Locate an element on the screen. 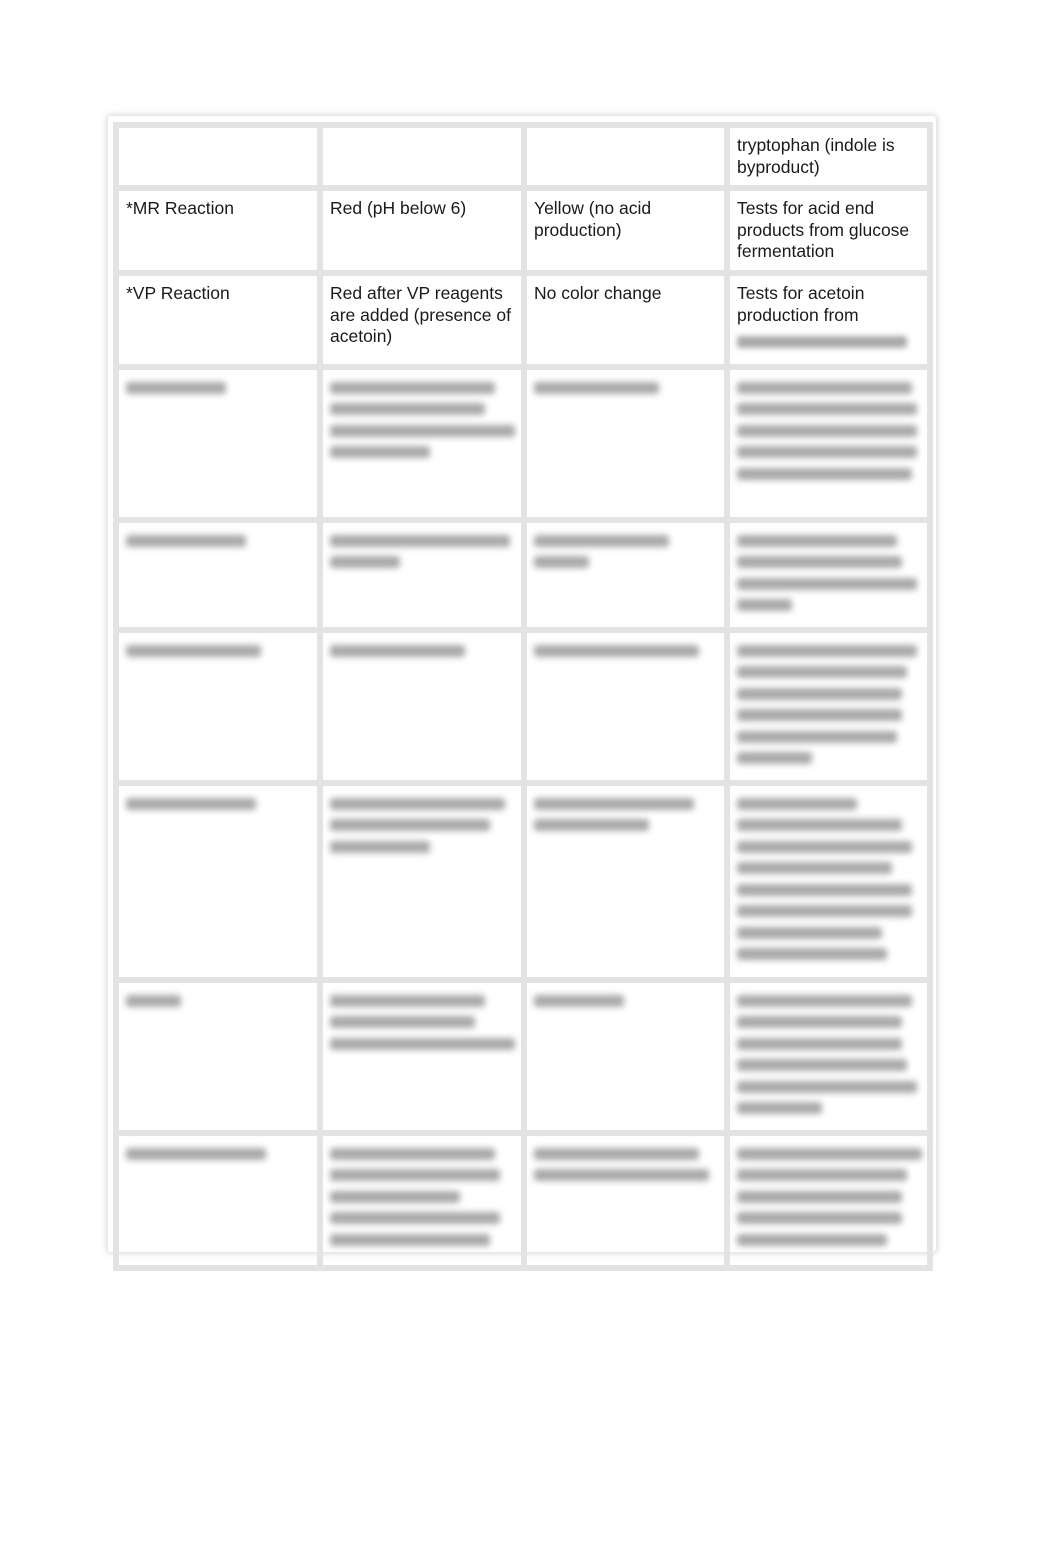 The image size is (1062, 1556). negative-result-cell: No color change is located at coordinates (625, 320).